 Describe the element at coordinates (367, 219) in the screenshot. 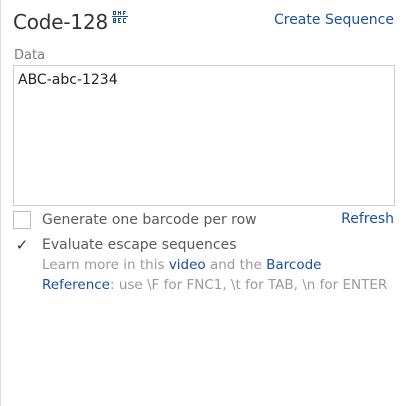

I see `refresh-link: Refresh` at that location.